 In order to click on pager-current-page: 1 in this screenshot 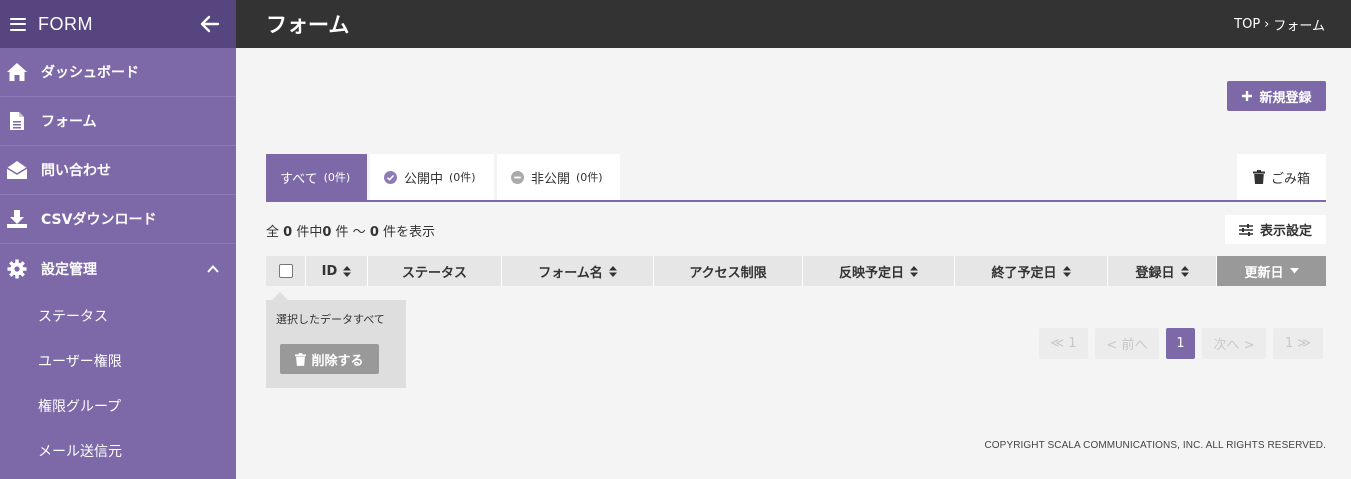, I will do `click(1180, 343)`.